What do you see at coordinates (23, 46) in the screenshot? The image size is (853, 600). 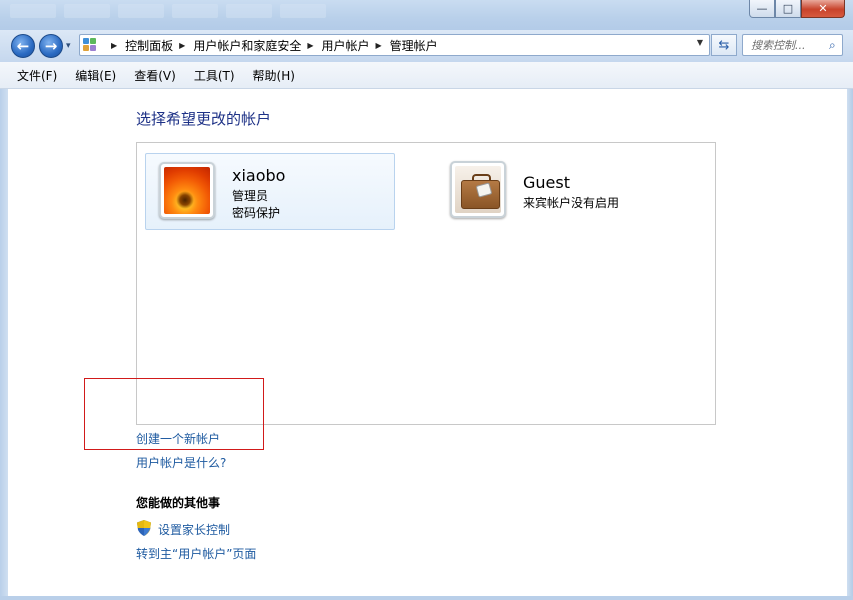 I see `back-button: ←` at bounding box center [23, 46].